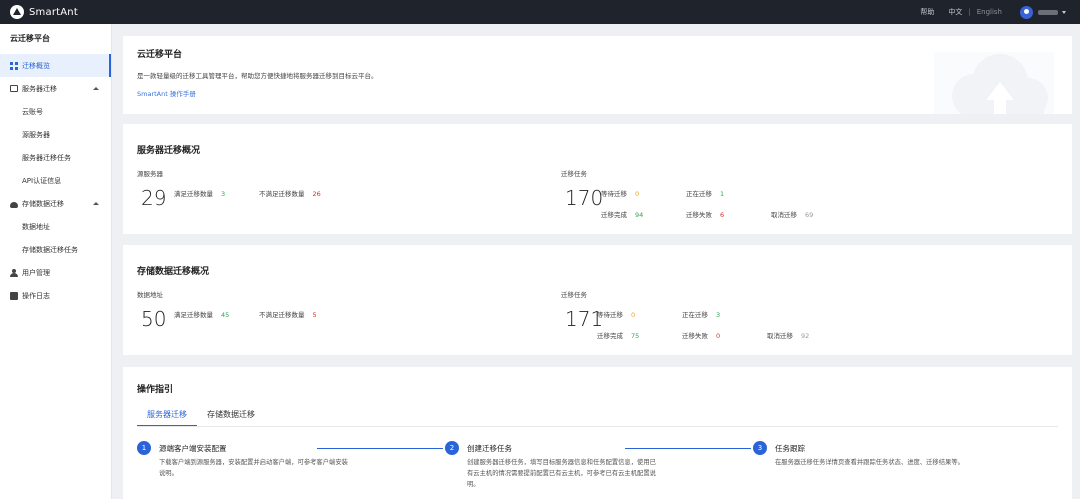 The image size is (1080, 499). What do you see at coordinates (584, 198) in the screenshot?
I see `migration-task-total: 170` at bounding box center [584, 198].